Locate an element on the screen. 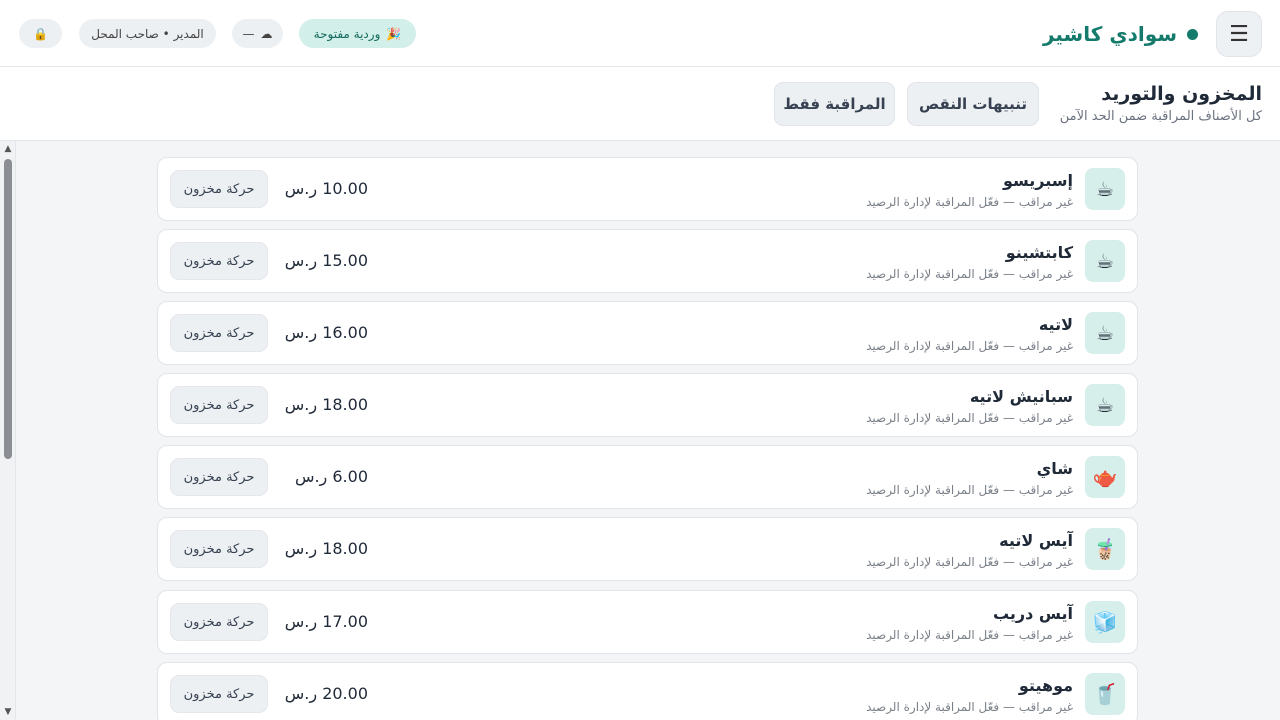 The height and width of the screenshot is (720, 1280). brand: سوادي كاشير is located at coordinates (1120, 34).